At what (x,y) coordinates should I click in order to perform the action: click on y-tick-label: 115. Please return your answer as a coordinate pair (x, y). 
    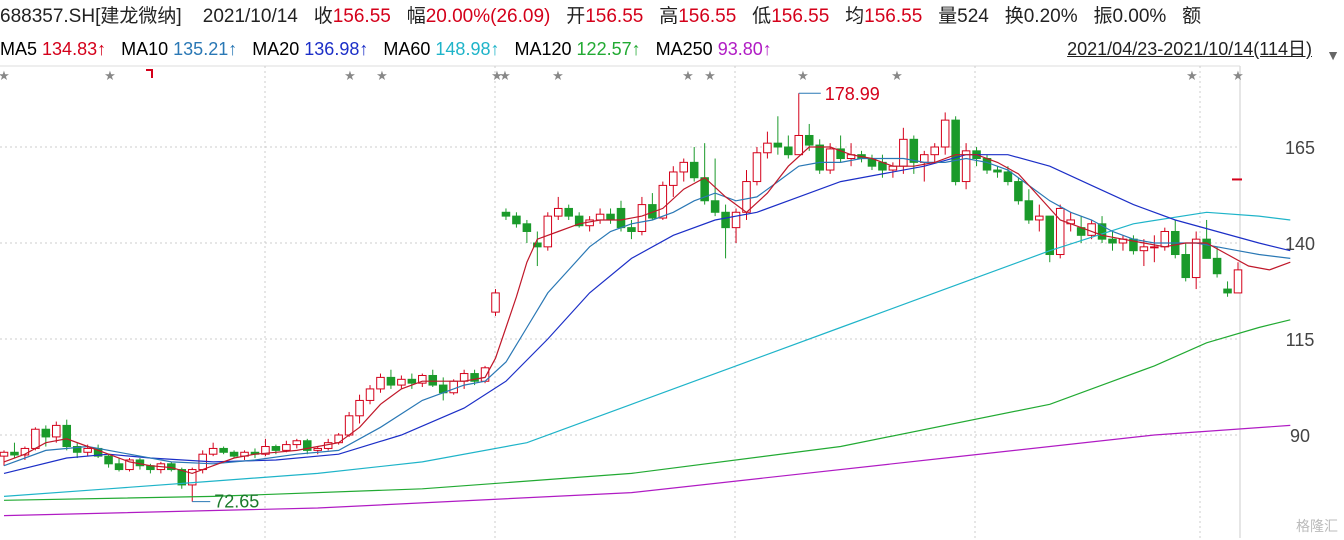
    Looking at the image, I should click on (1300, 340).